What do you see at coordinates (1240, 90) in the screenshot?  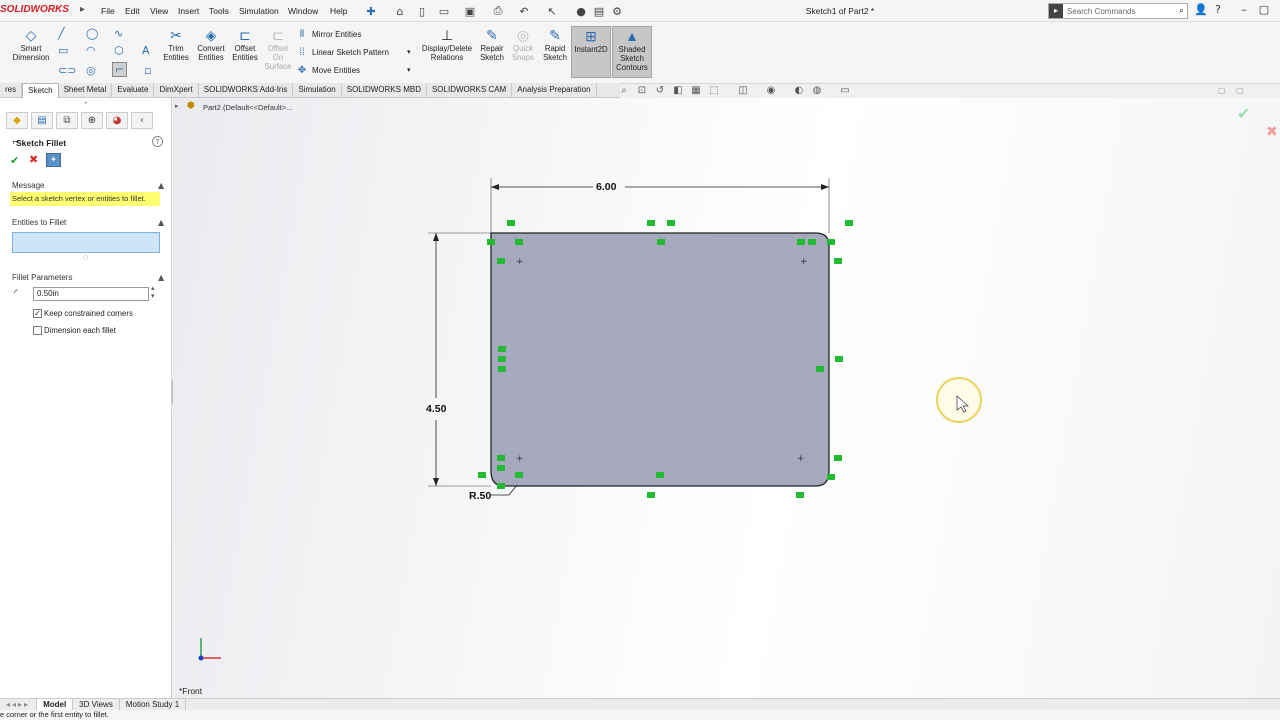 I see `viewport-maximize-icon: ▢` at bounding box center [1240, 90].